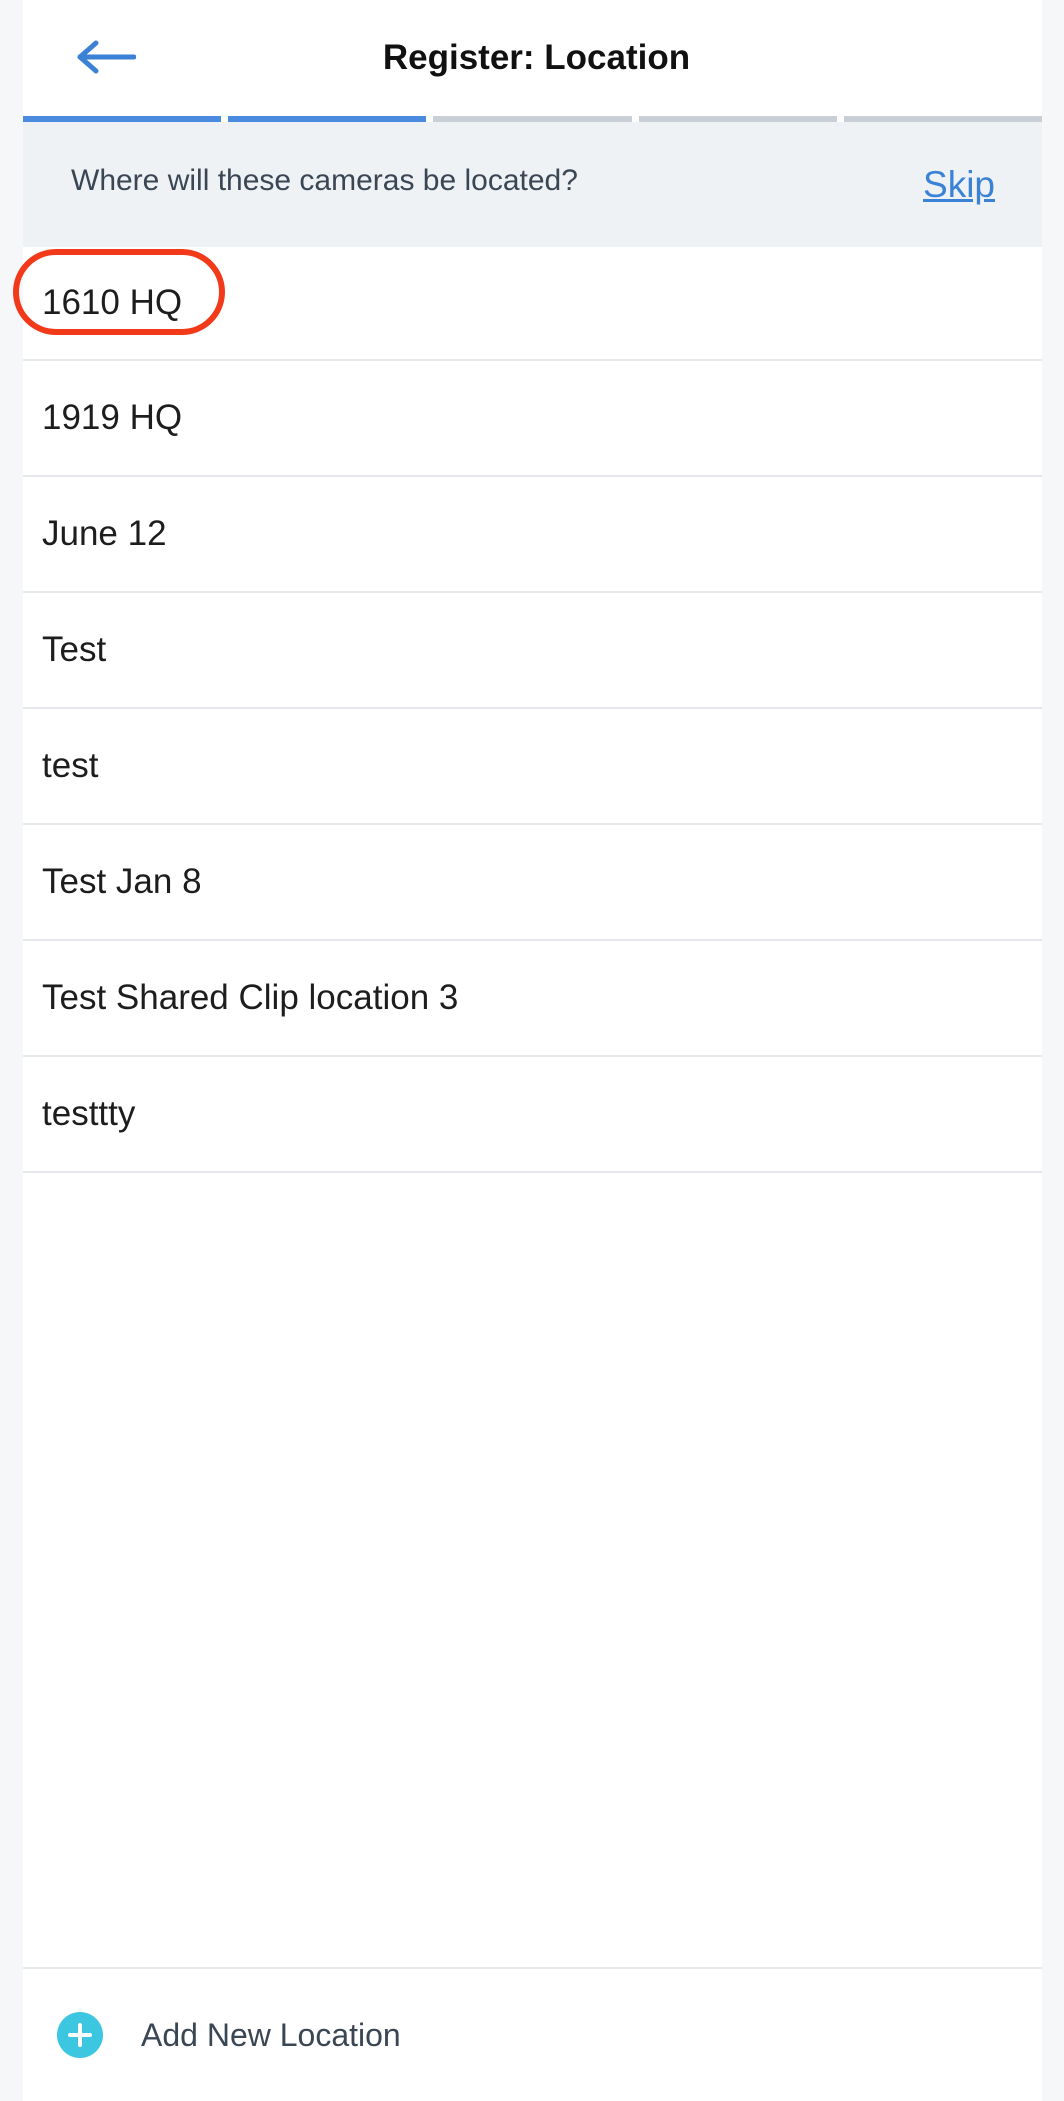 This screenshot has height=2101, width=1064. Describe the element at coordinates (271, 2034) in the screenshot. I see `add-new-location-label: Add New Location` at that location.